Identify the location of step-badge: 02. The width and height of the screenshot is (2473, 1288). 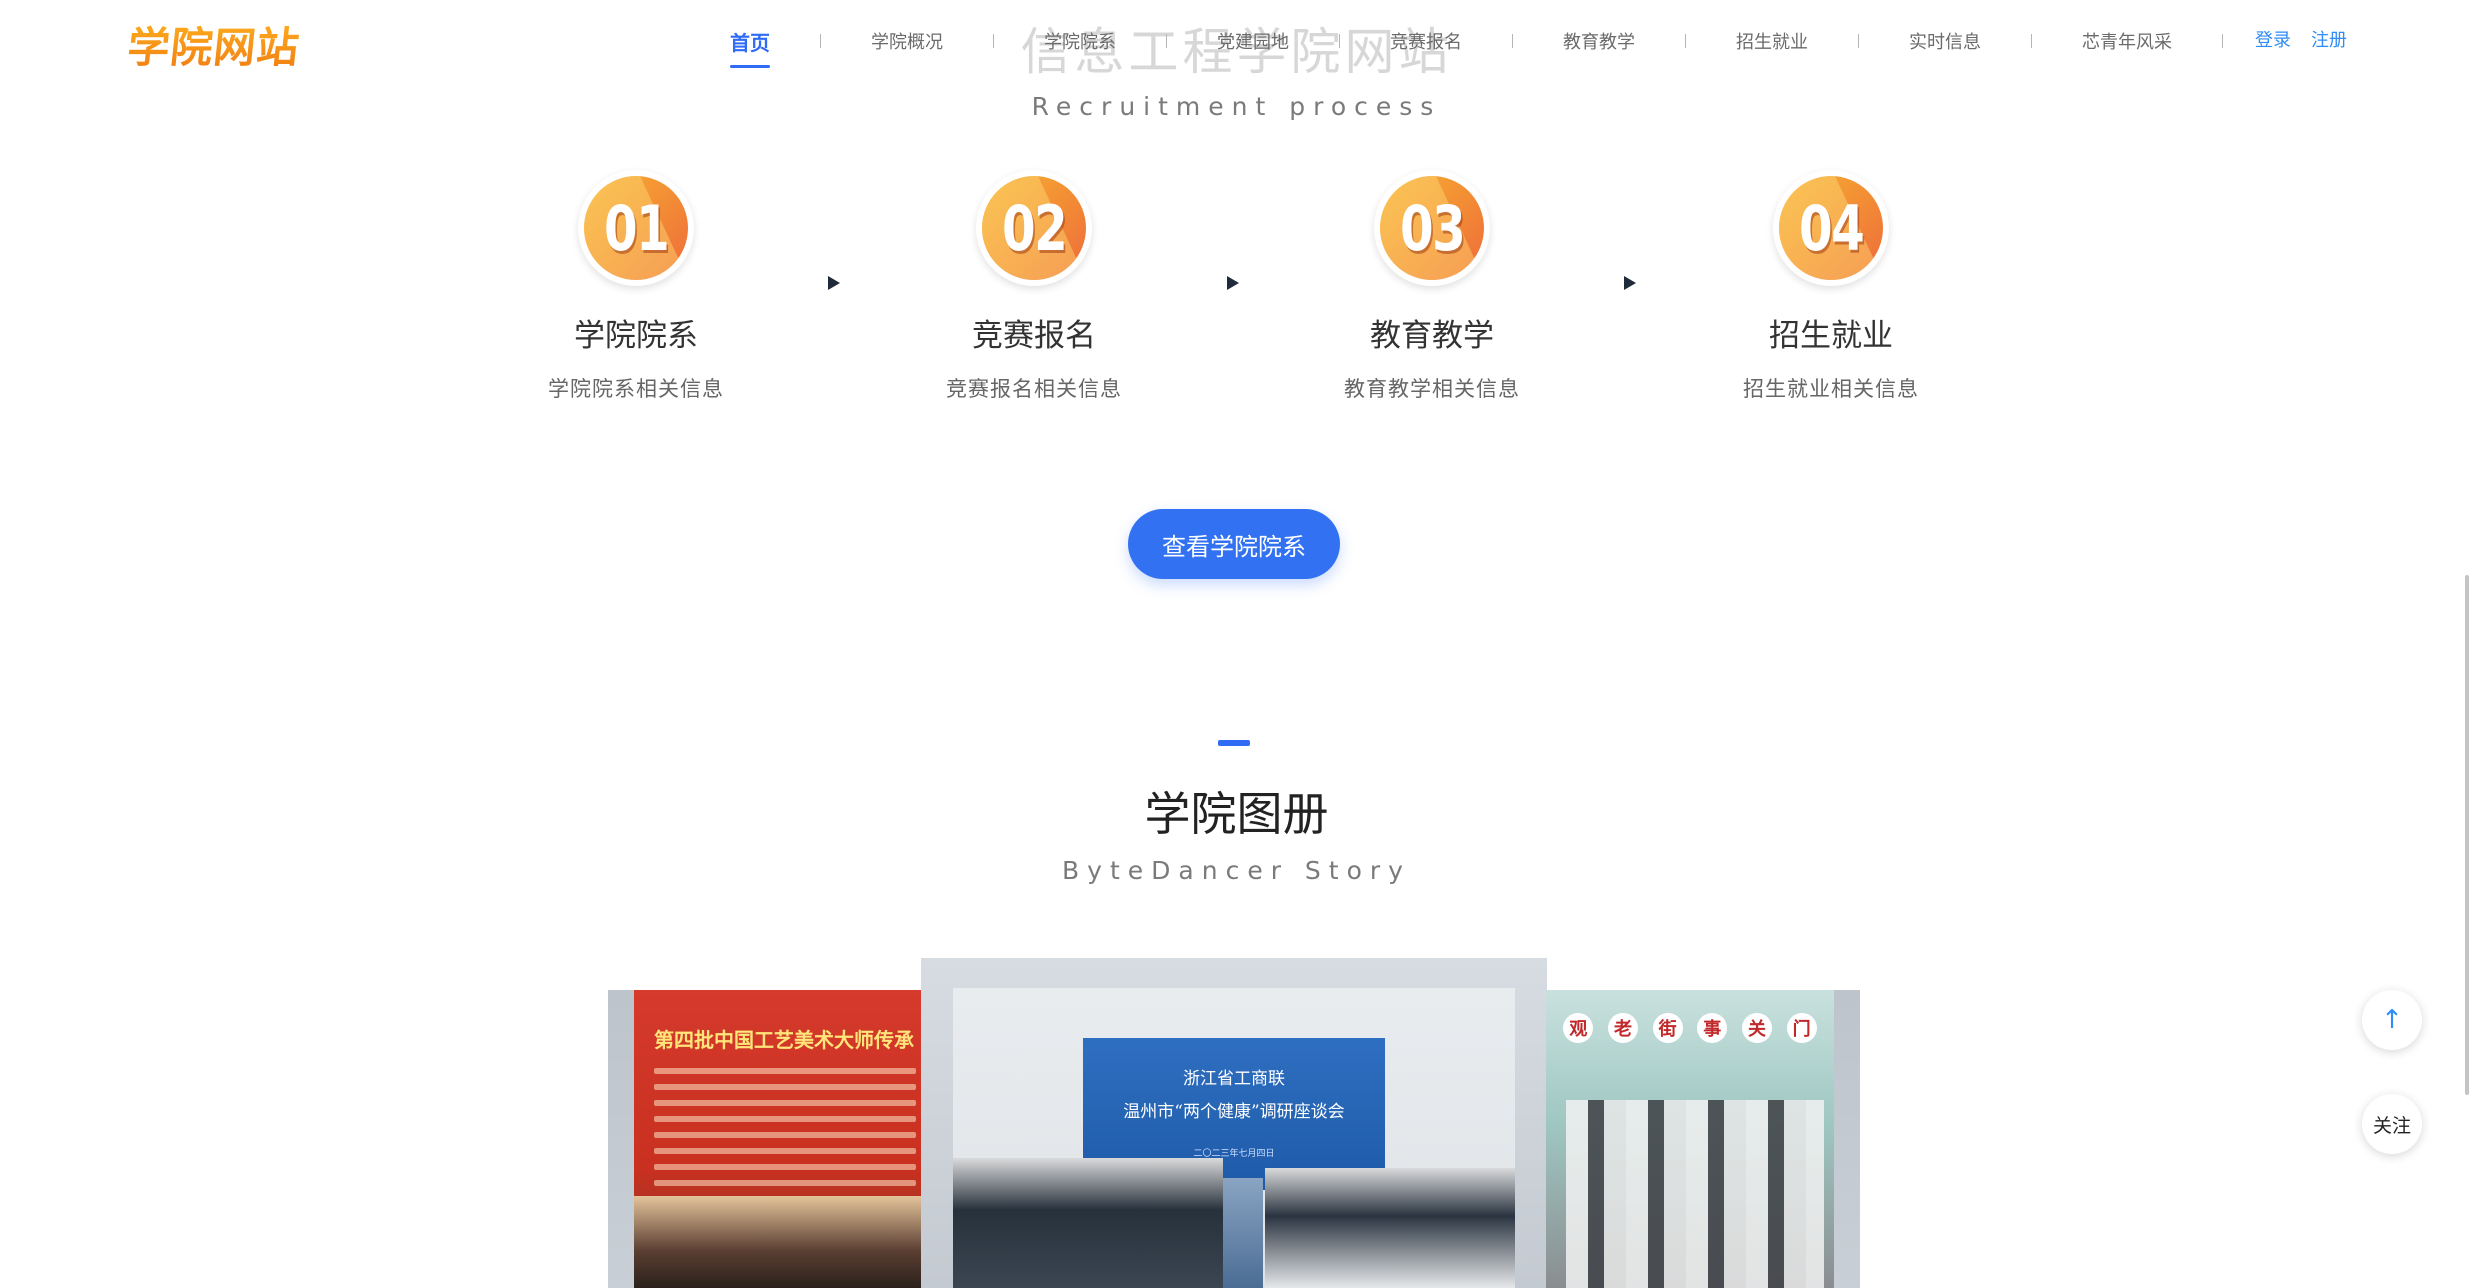
(1034, 228).